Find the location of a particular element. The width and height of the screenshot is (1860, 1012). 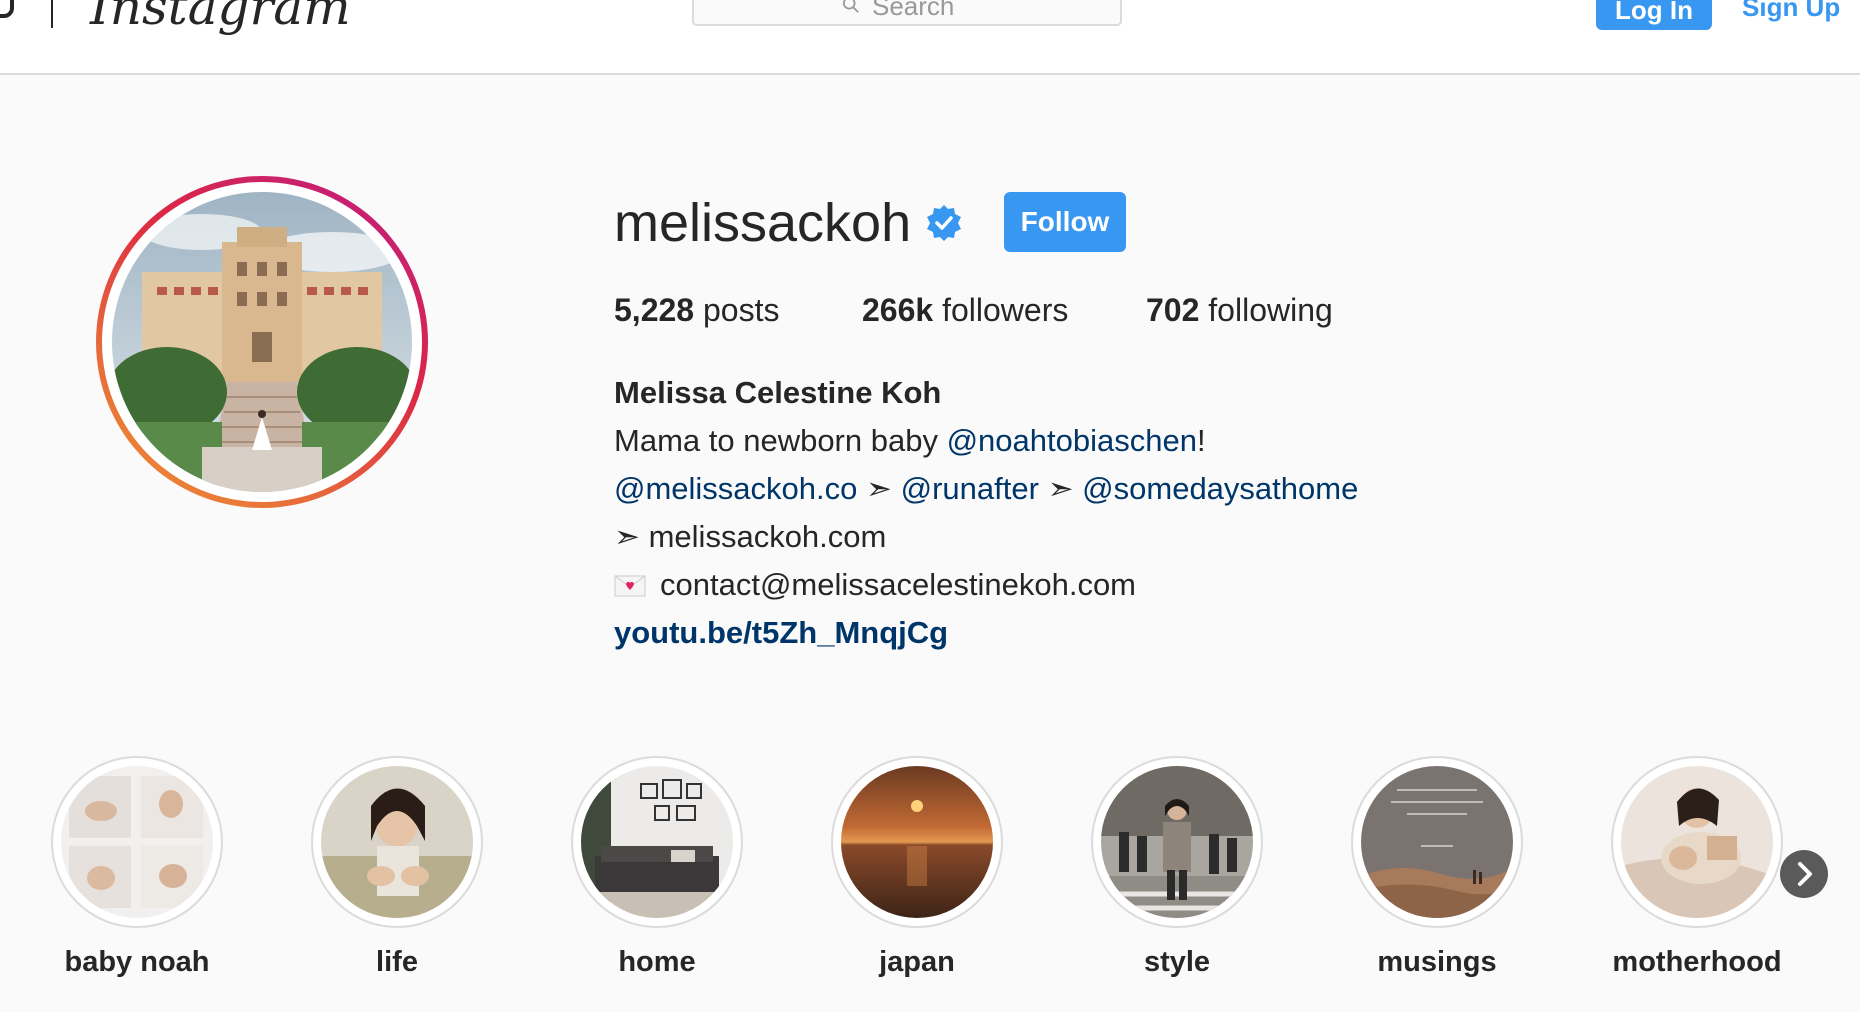

verified-badge-icon is located at coordinates (944, 223).